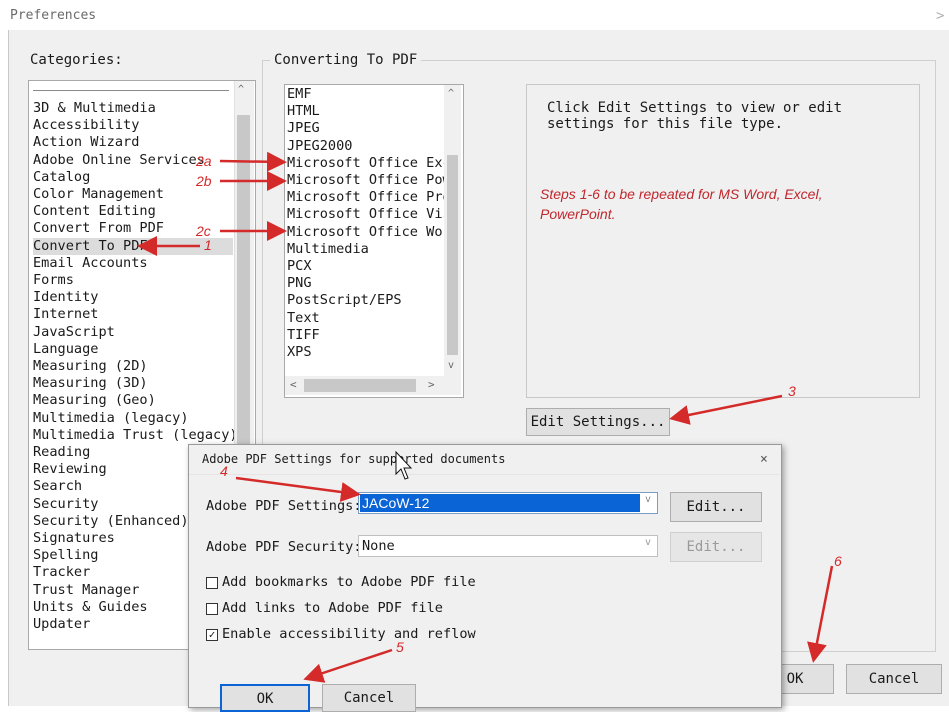 The width and height of the screenshot is (949, 712). Describe the element at coordinates (792, 391) in the screenshot. I see `annotation-3: 3` at that location.